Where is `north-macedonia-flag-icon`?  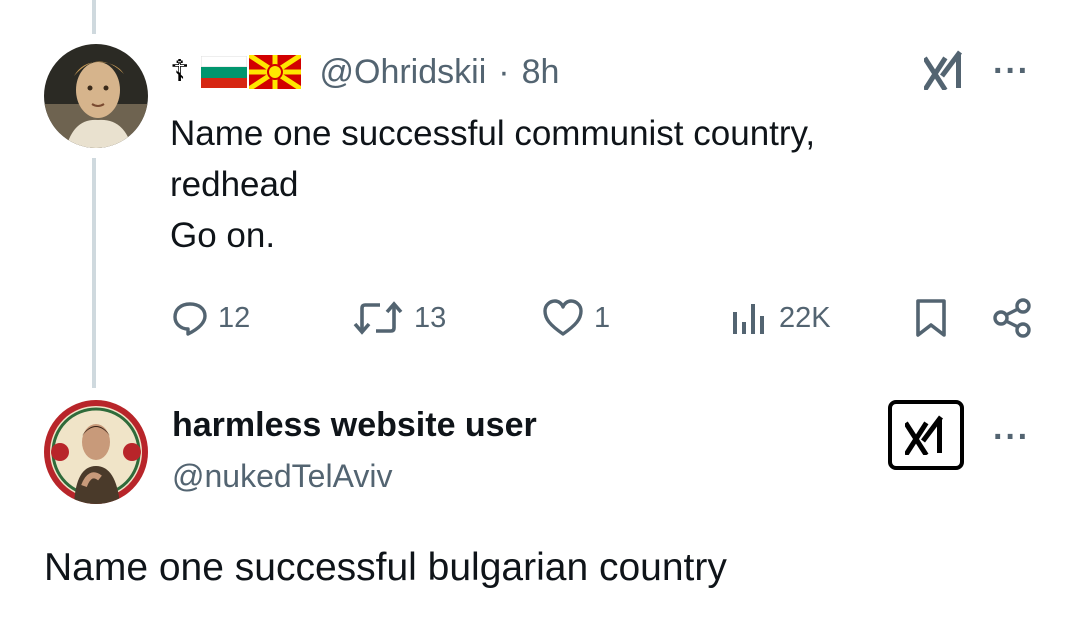 north-macedonia-flag-icon is located at coordinates (275, 72).